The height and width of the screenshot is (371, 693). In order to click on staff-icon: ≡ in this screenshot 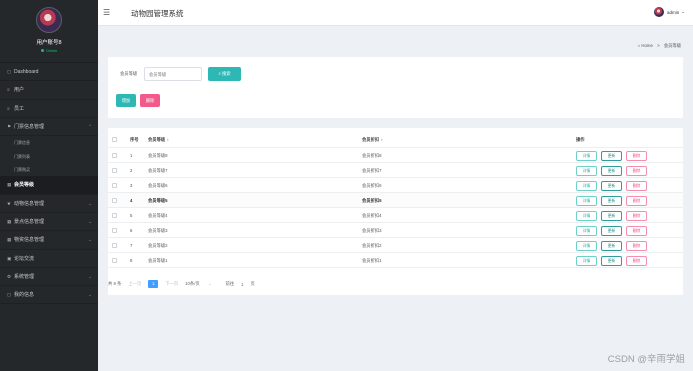, I will do `click(8, 108)`.